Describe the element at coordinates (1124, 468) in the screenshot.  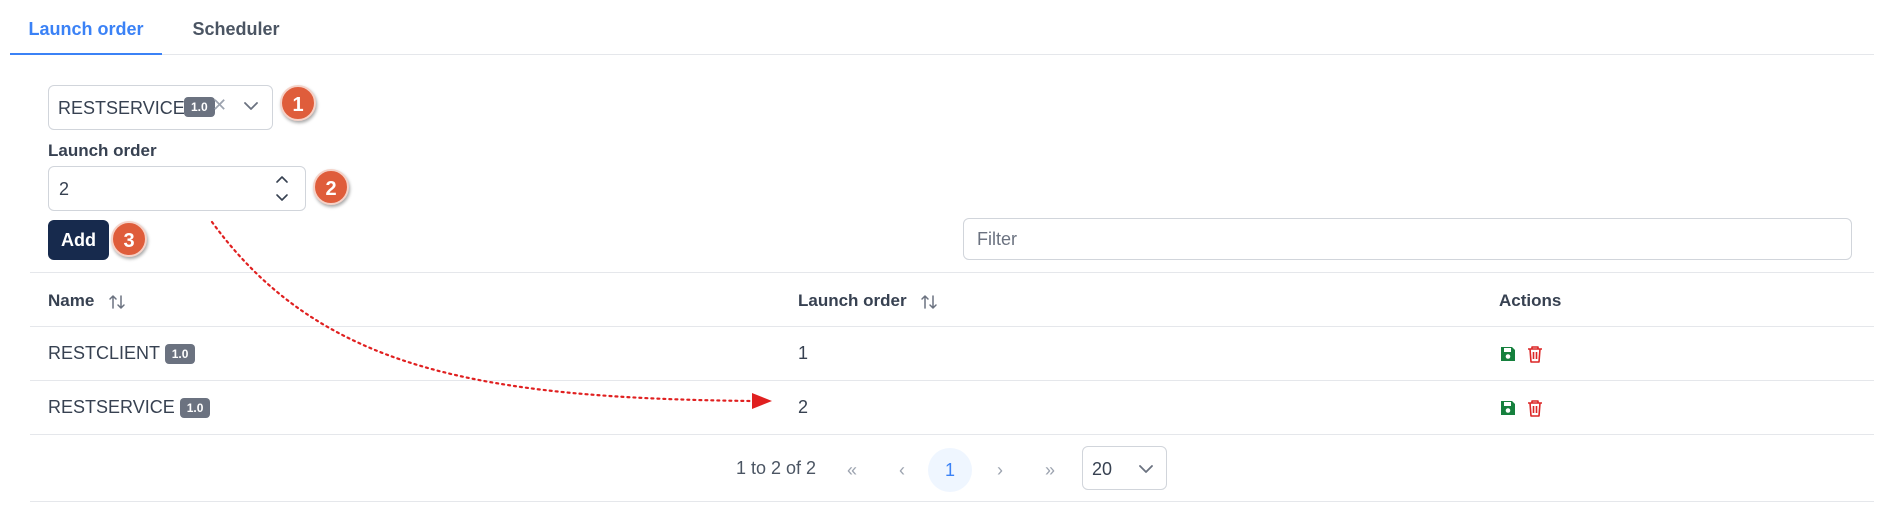
I see `page-size-select: 20` at that location.